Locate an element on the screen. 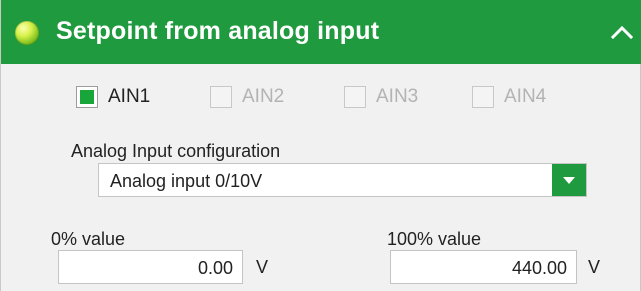 The height and width of the screenshot is (291, 641). min-value-input: 0.00 is located at coordinates (150, 267).